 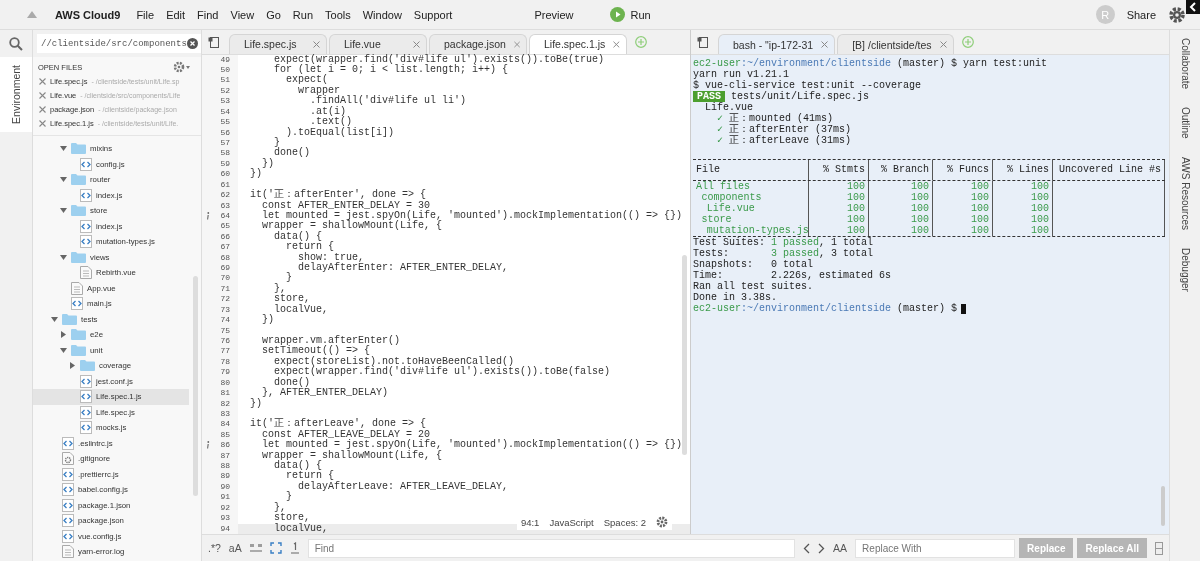 I want to click on terminal-text: (master) $, so click(x=927, y=308).